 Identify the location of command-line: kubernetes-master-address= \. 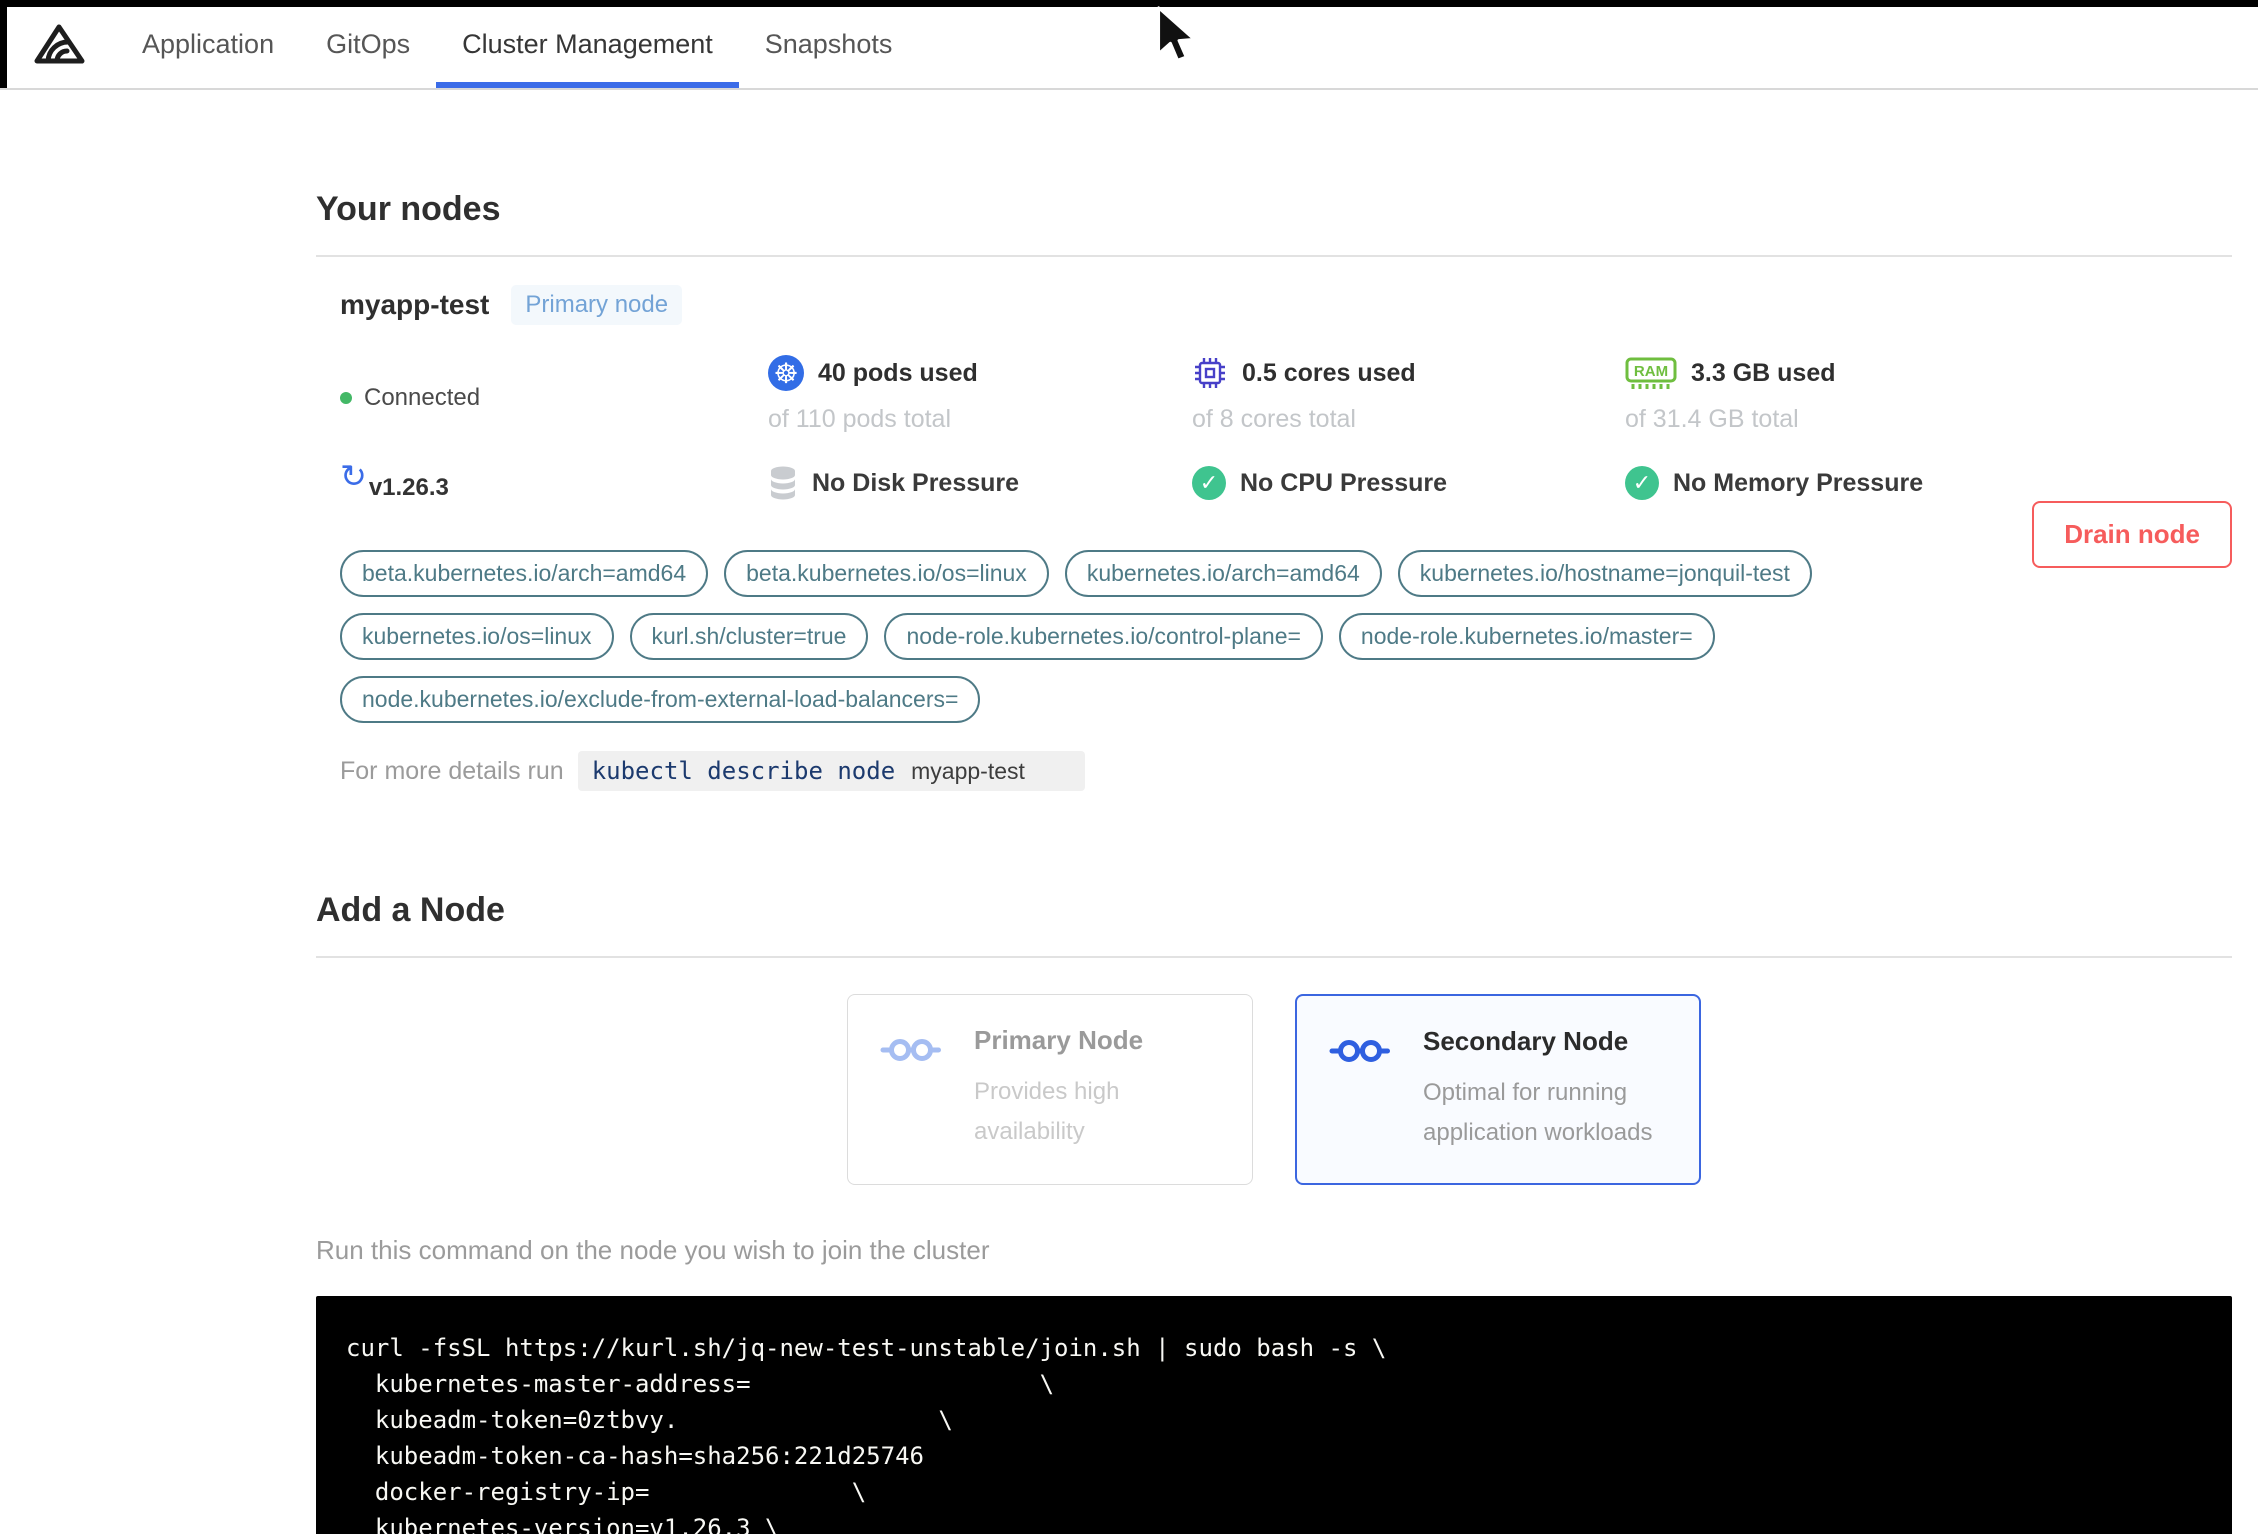
(700, 1384).